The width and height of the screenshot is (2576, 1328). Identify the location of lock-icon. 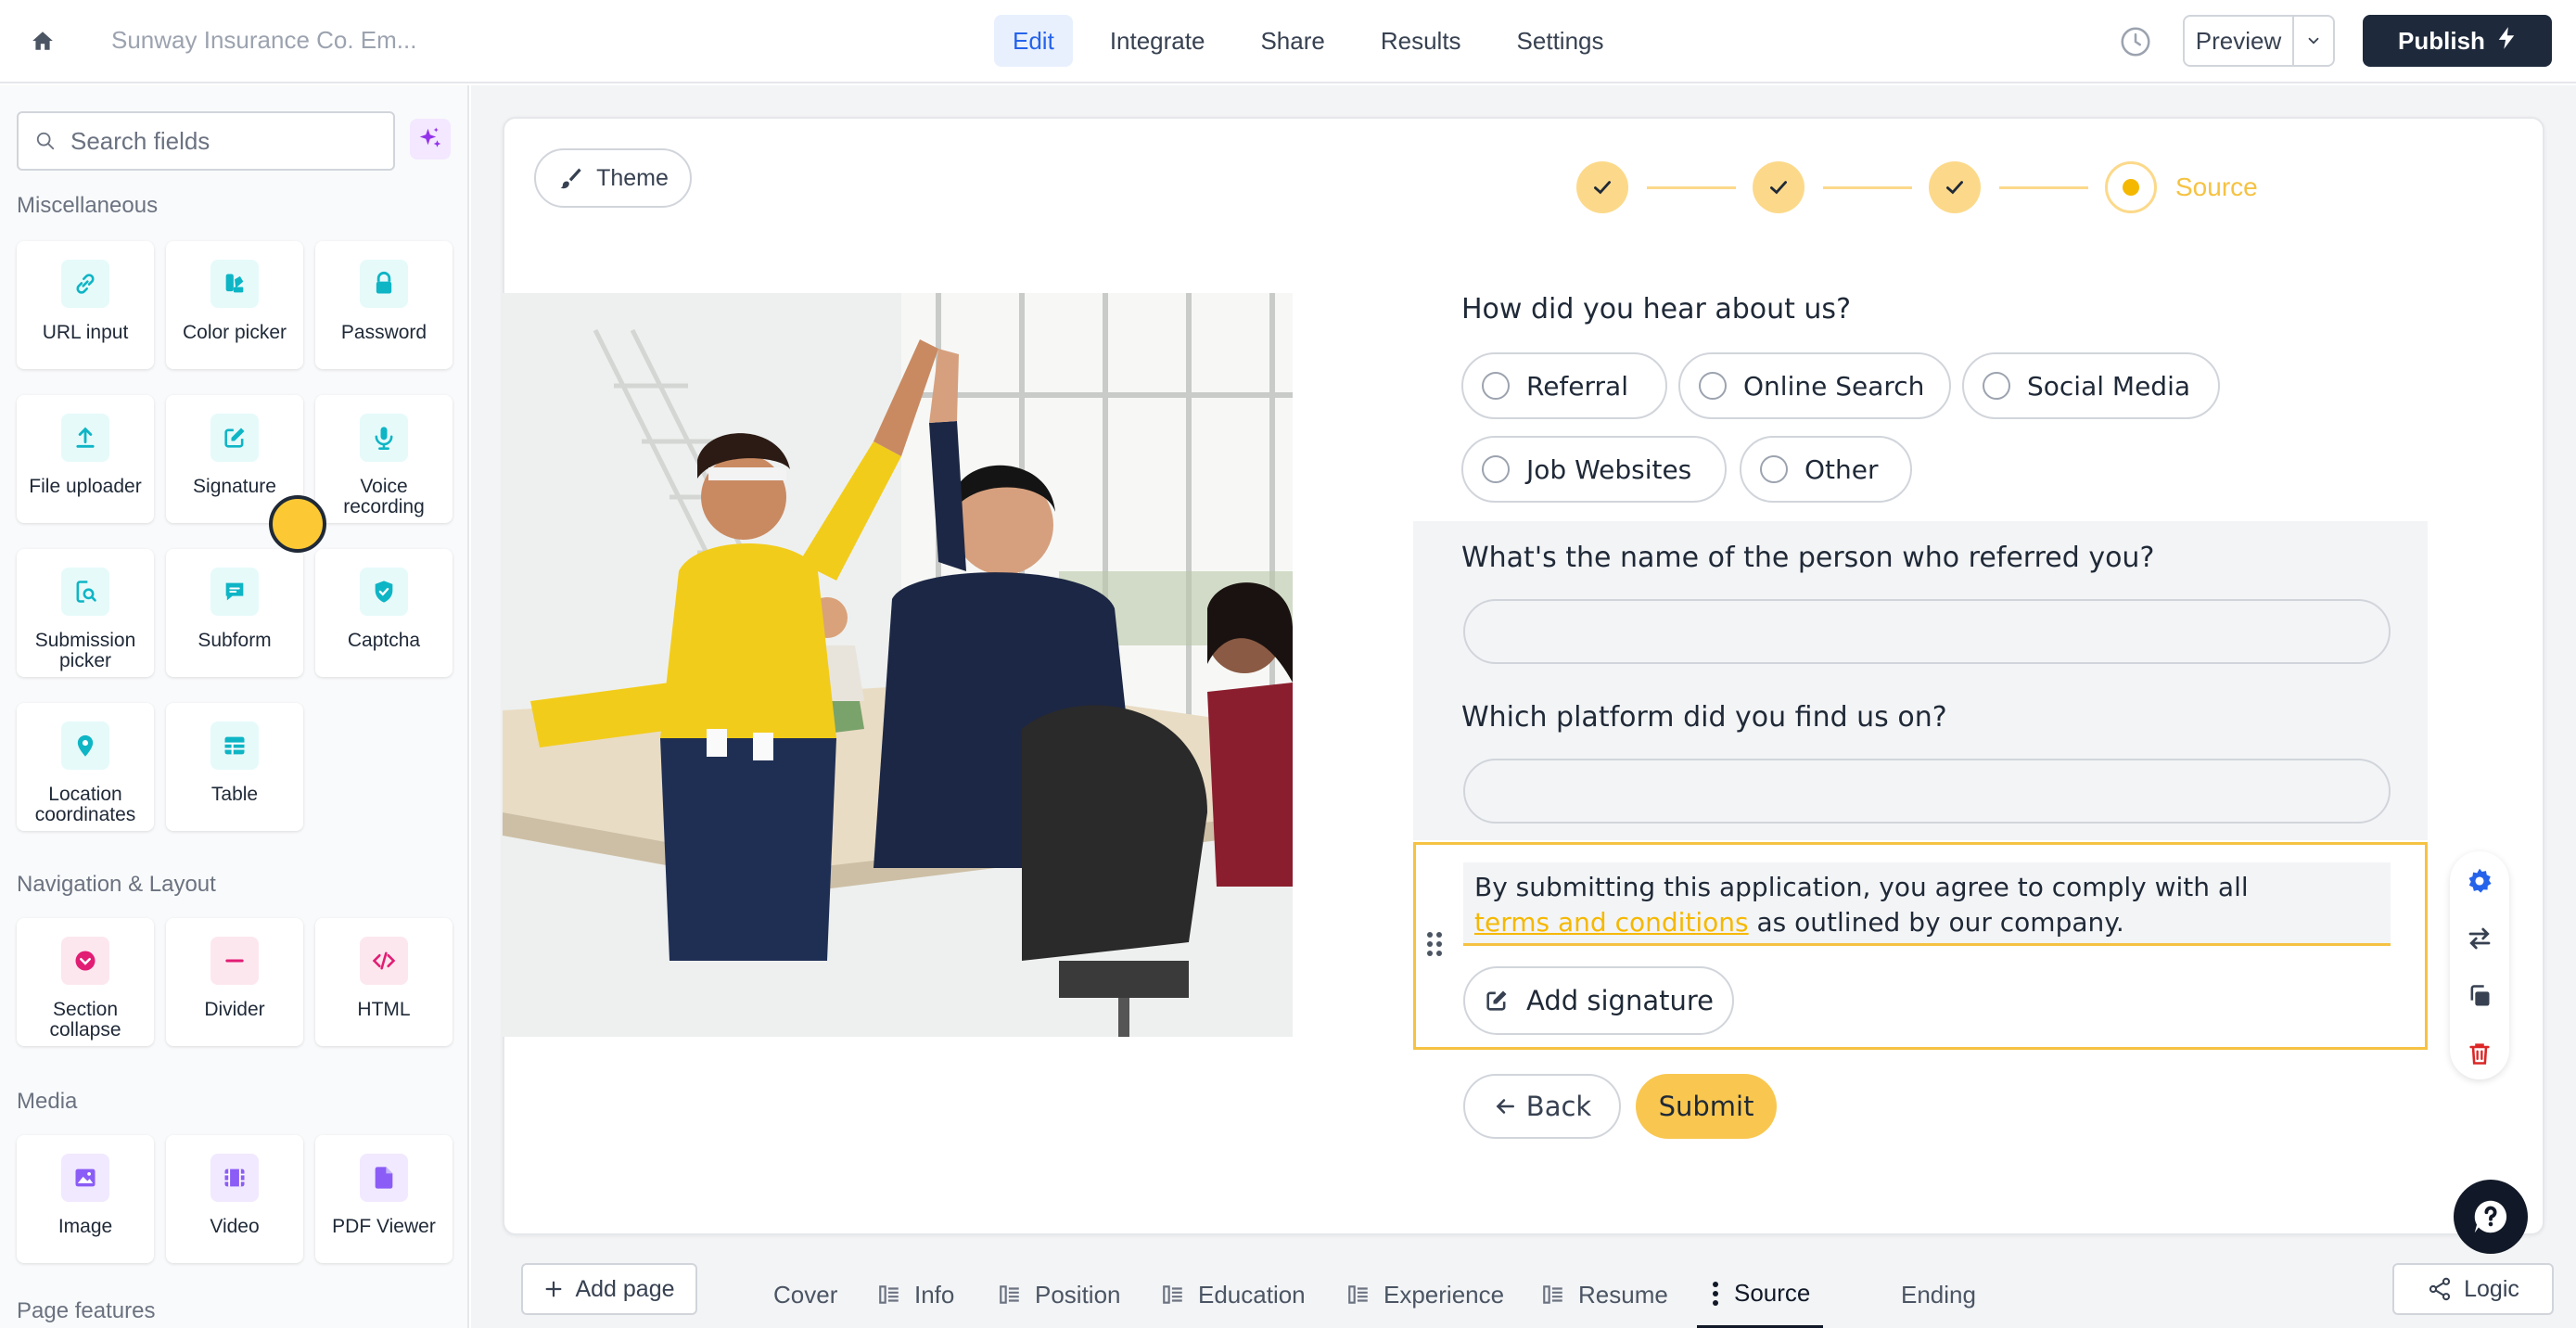
(384, 284).